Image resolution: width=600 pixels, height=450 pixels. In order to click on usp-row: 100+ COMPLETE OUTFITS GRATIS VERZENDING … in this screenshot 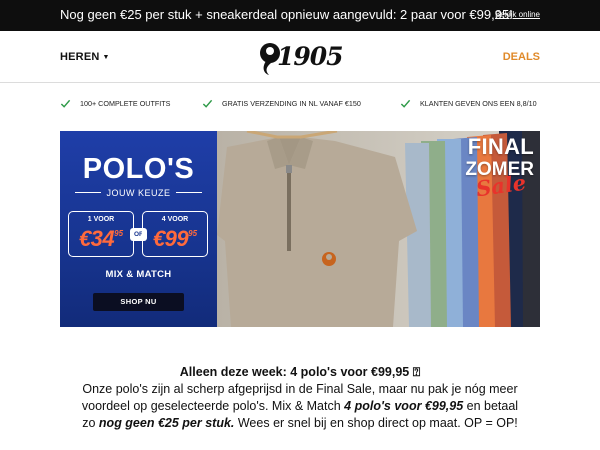, I will do `click(300, 107)`.